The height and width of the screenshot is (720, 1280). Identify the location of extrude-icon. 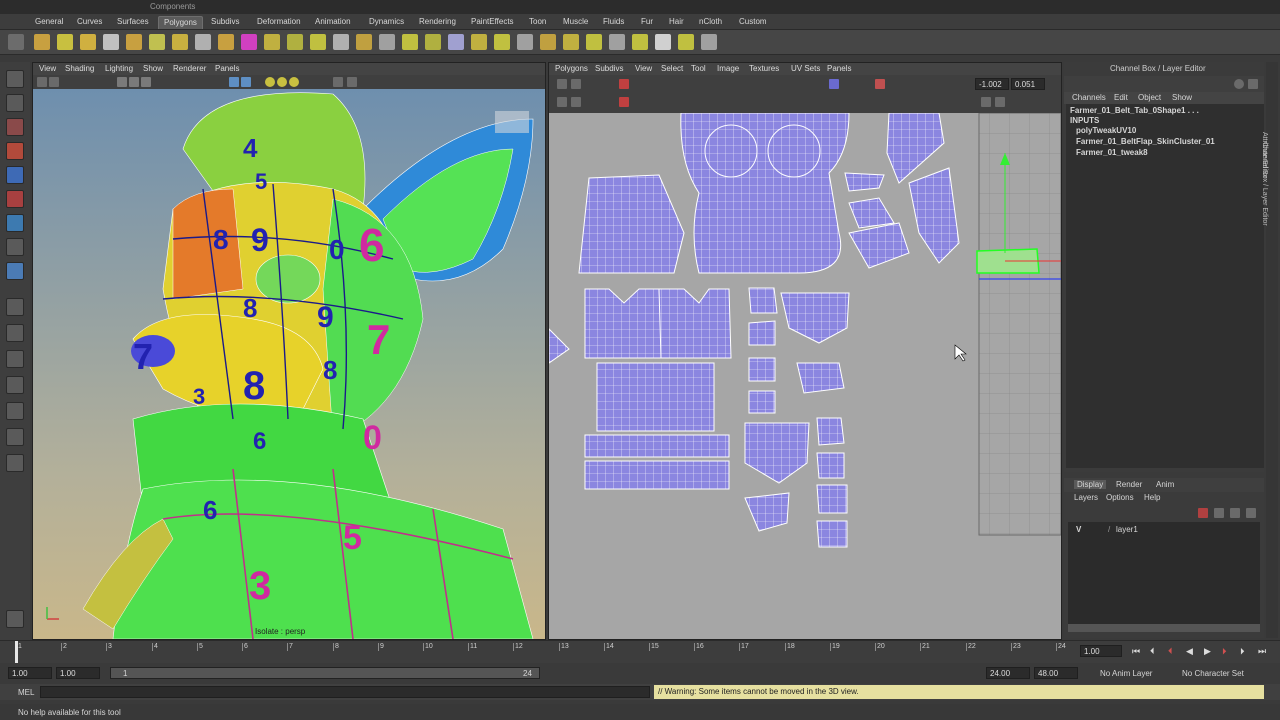
(502, 42).